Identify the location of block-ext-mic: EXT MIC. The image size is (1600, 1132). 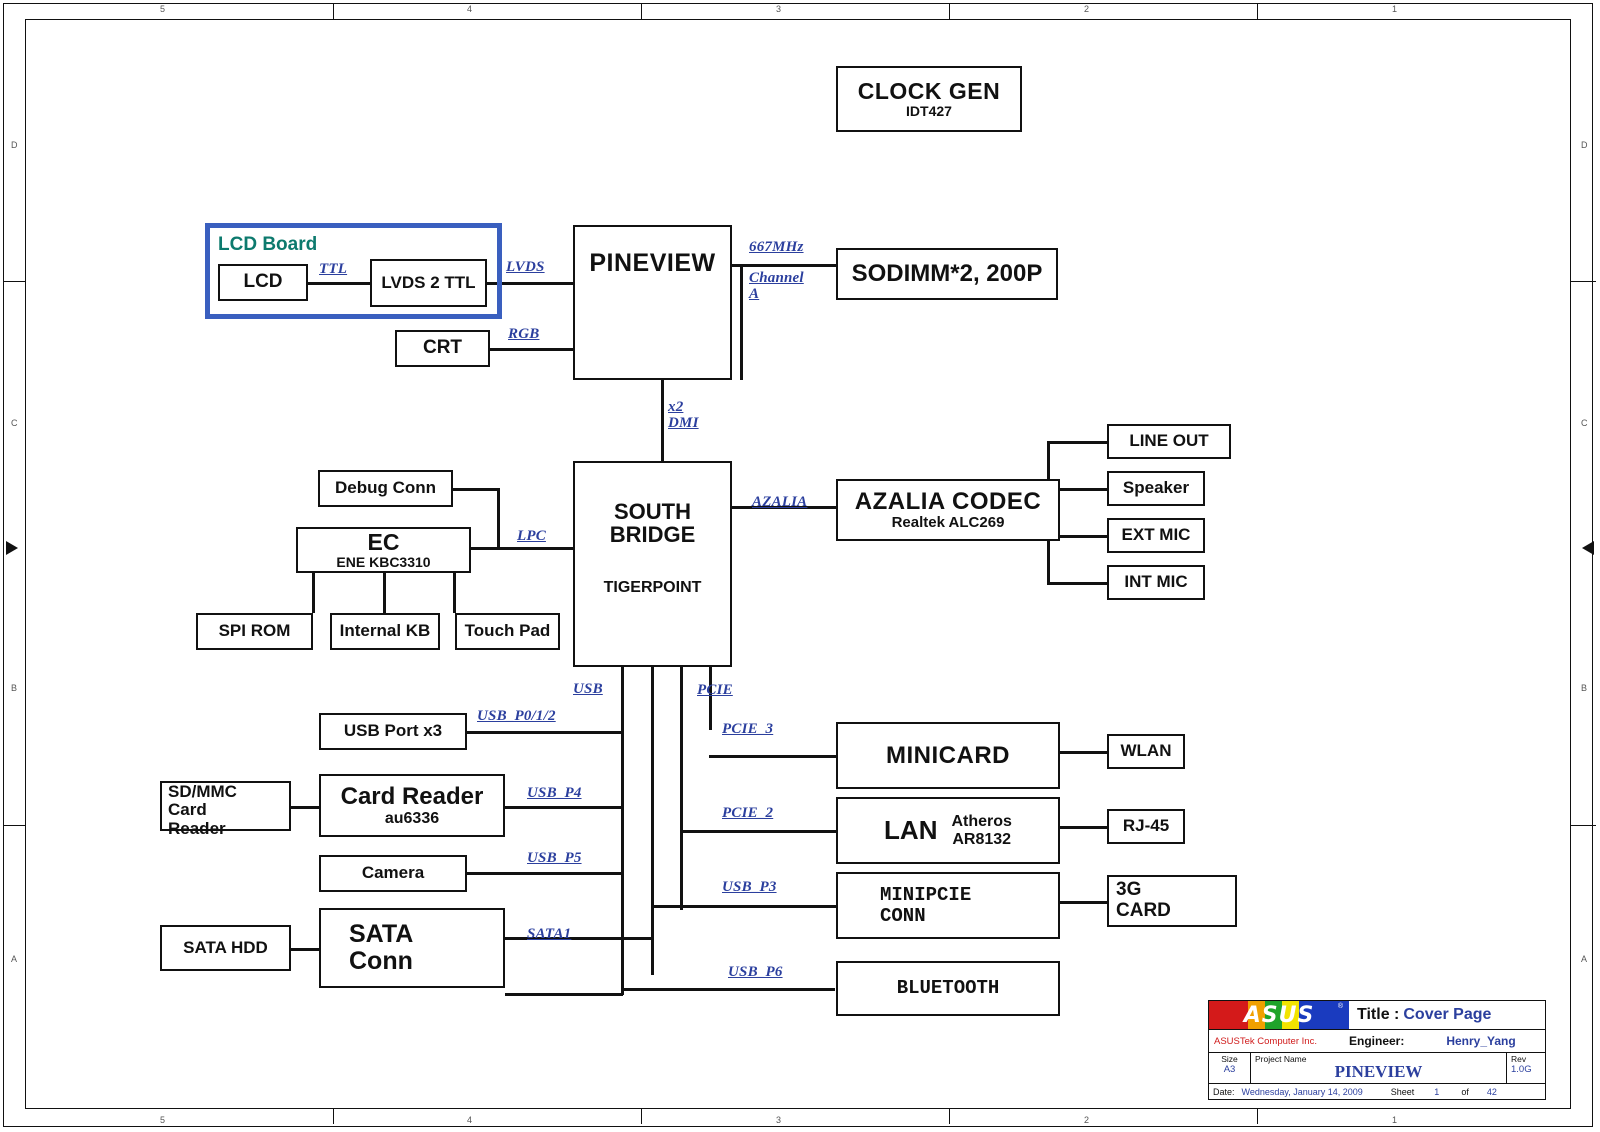
(1156, 535).